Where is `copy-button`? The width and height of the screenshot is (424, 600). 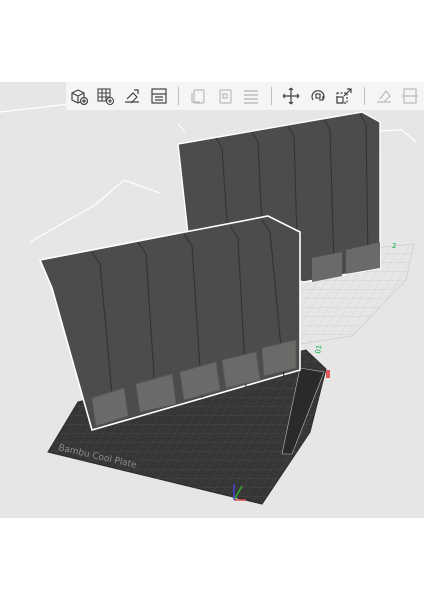 copy-button is located at coordinates (198, 96).